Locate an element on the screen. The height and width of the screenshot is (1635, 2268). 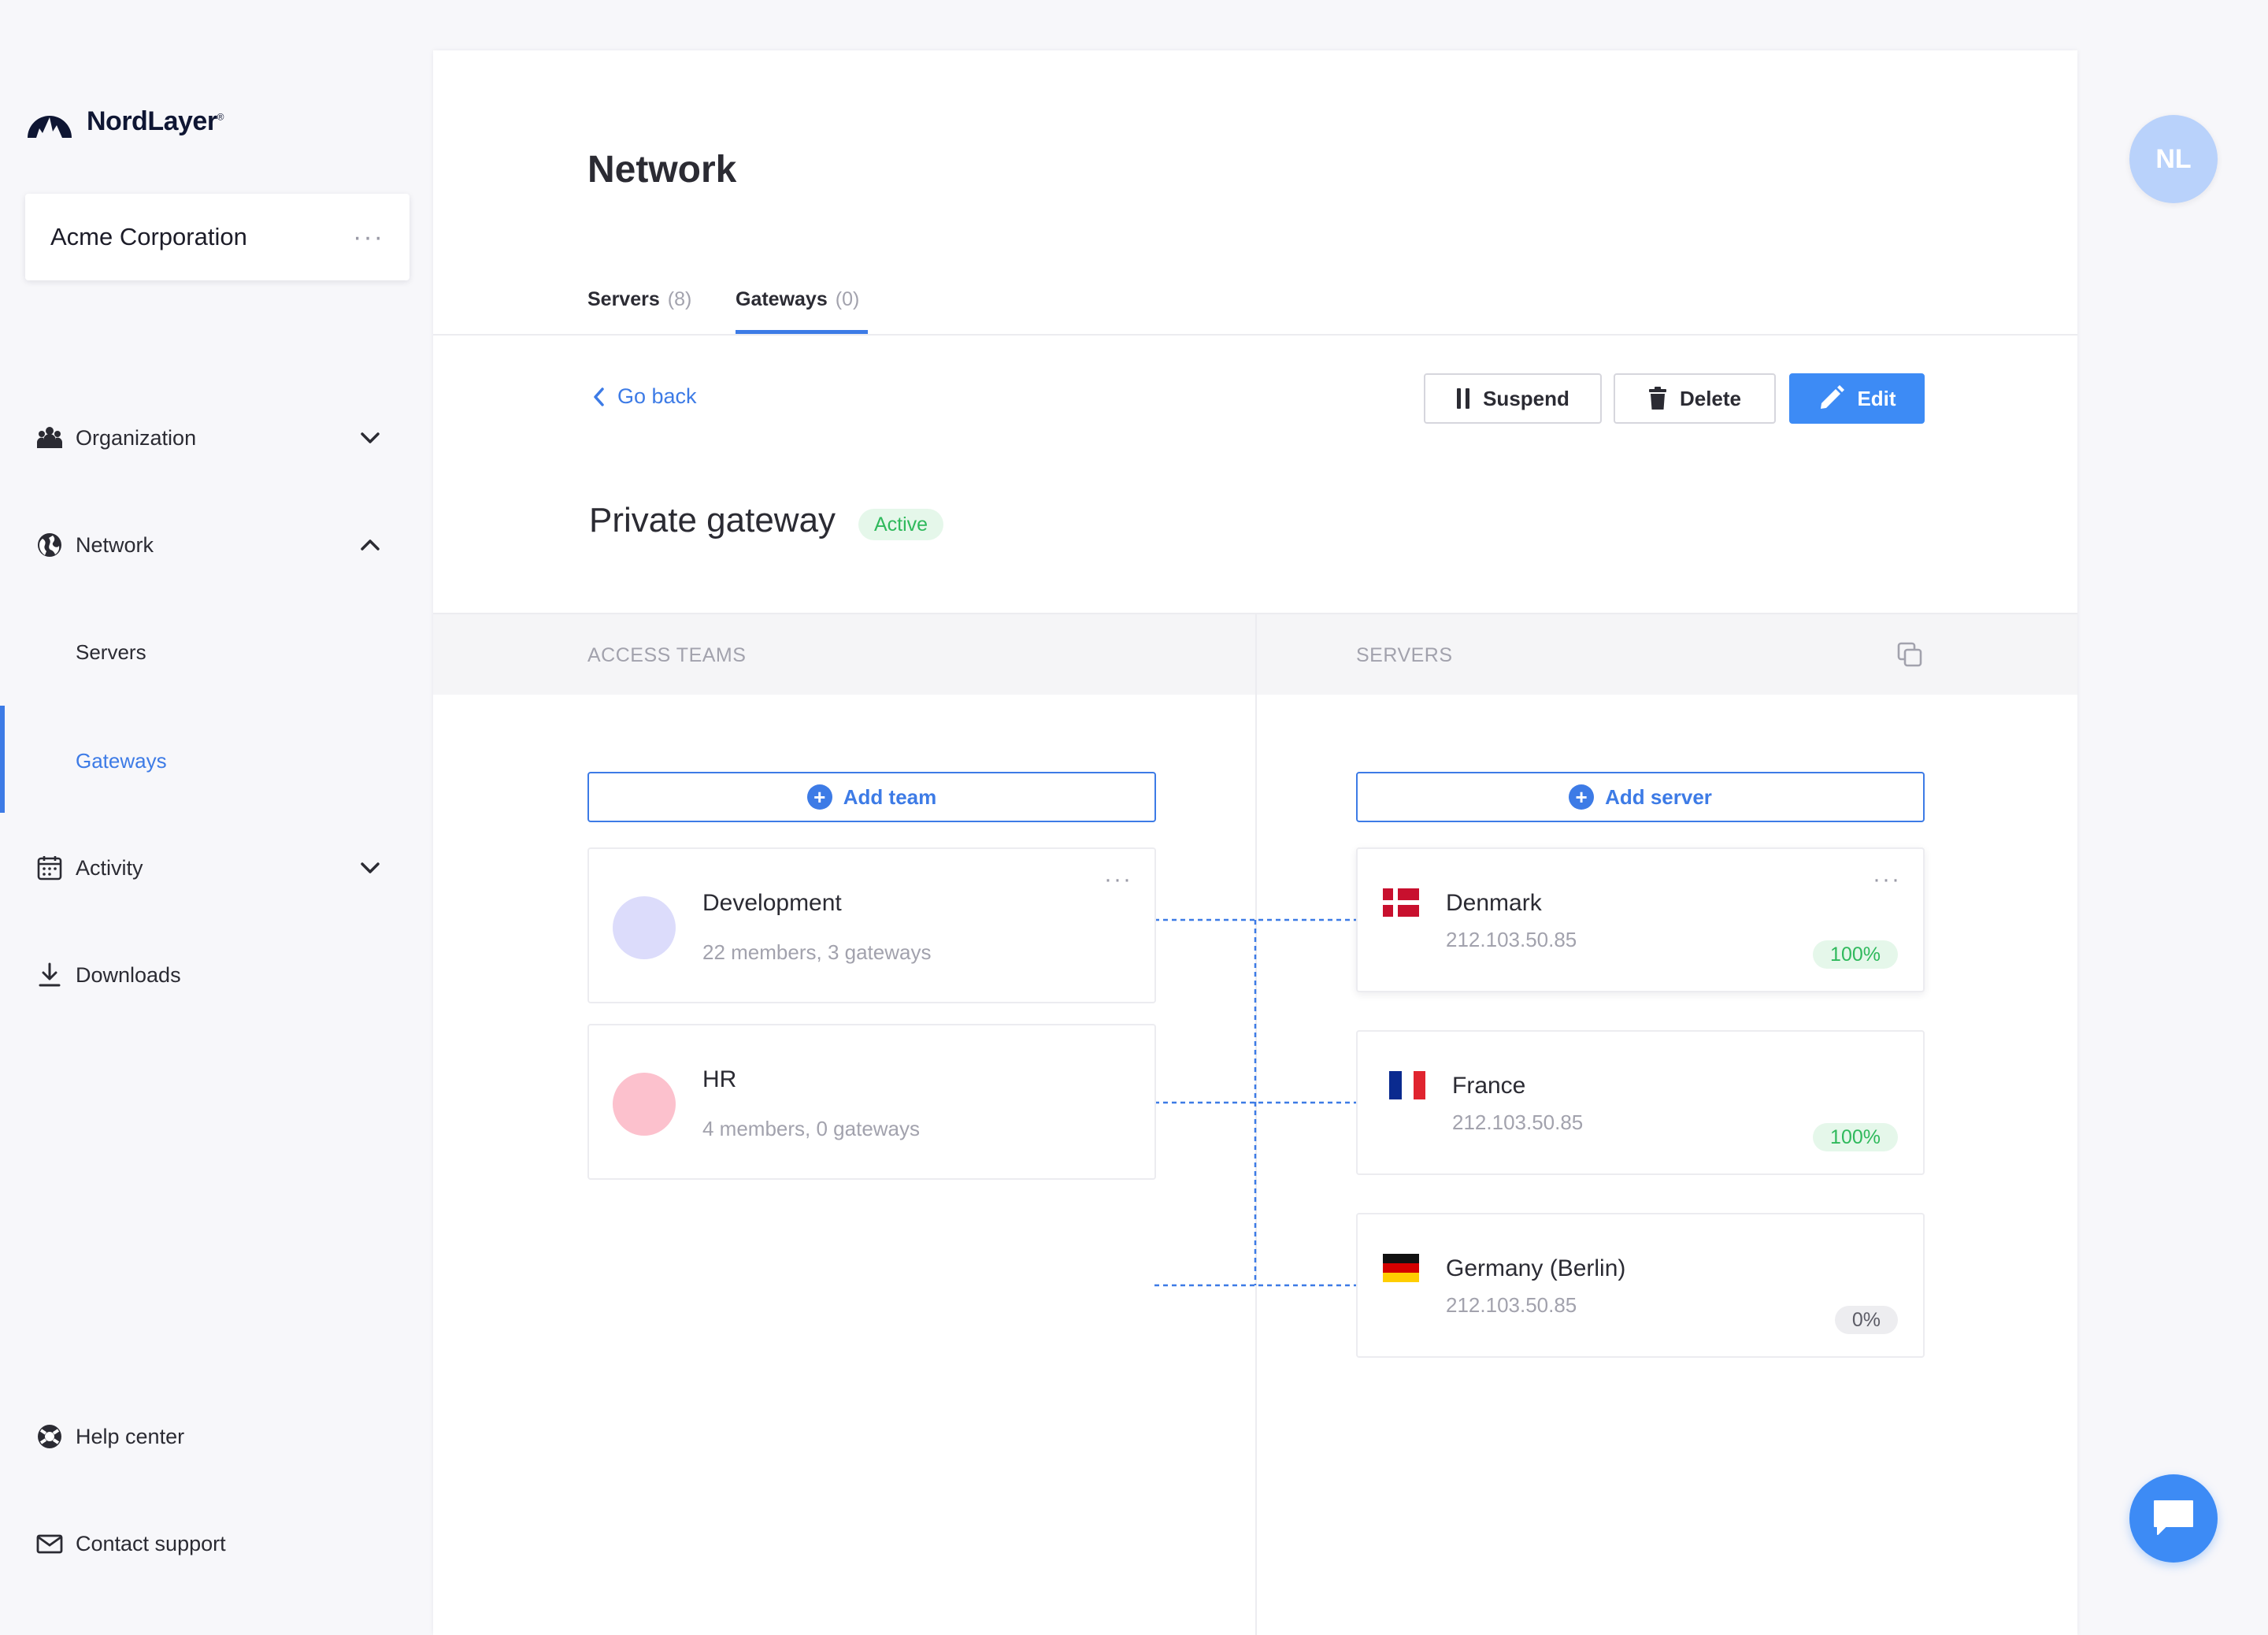
add-team-label: Add team is located at coordinates (890, 796).